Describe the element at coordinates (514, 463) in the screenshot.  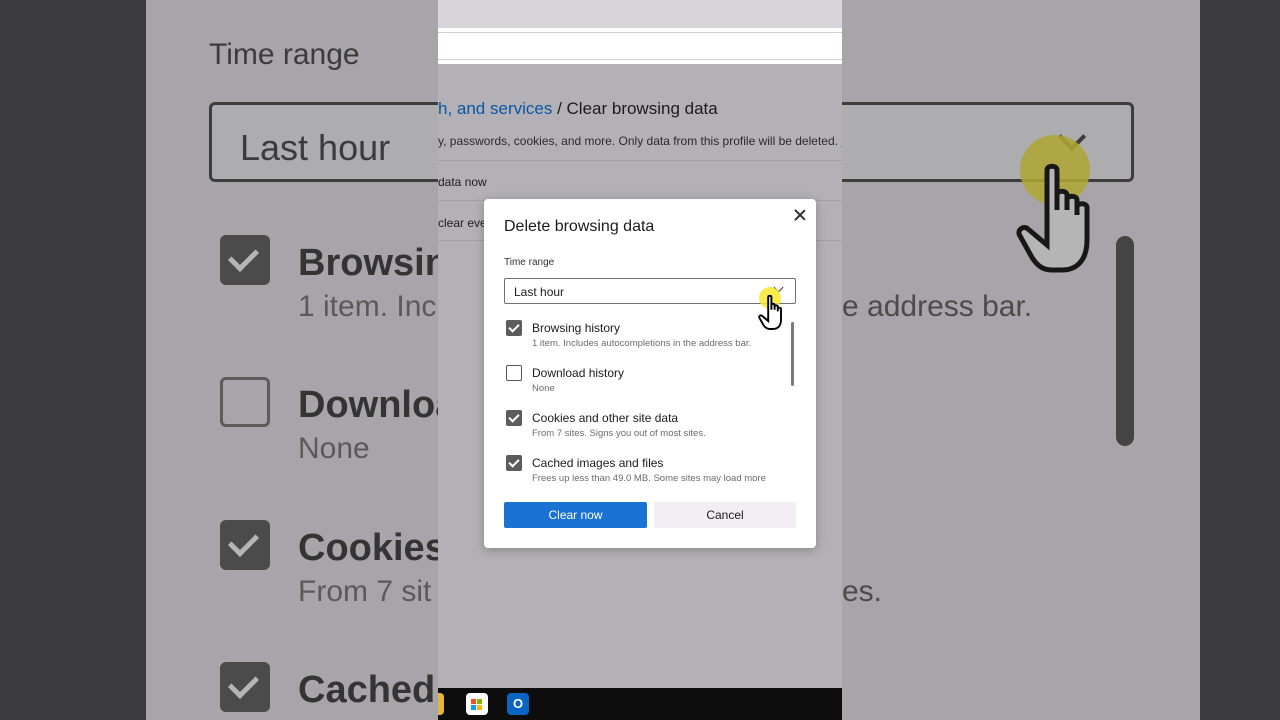
I see `checkbox-cached-images` at that location.